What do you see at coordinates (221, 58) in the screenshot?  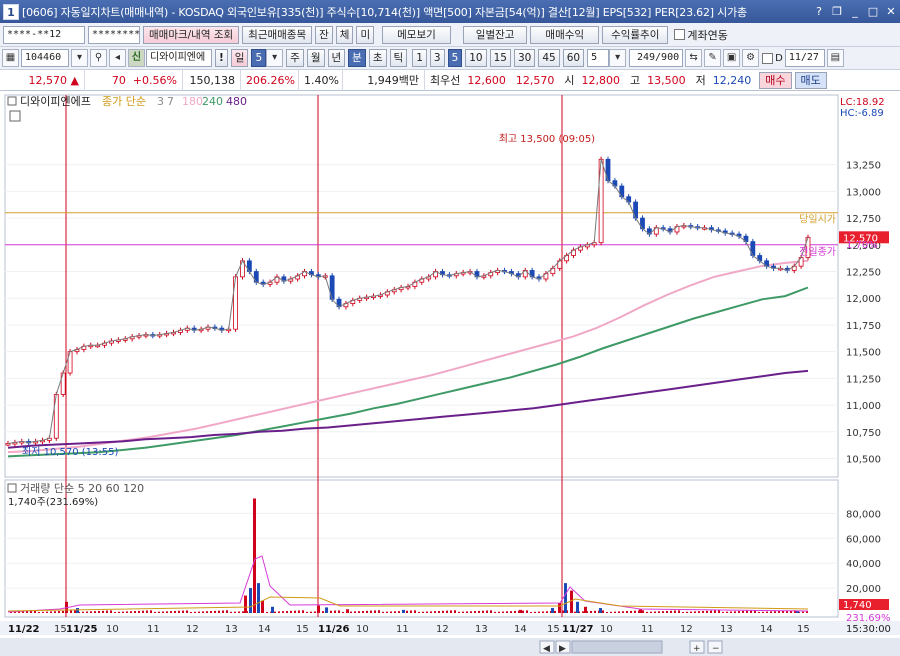 I see `warning-button: !` at bounding box center [221, 58].